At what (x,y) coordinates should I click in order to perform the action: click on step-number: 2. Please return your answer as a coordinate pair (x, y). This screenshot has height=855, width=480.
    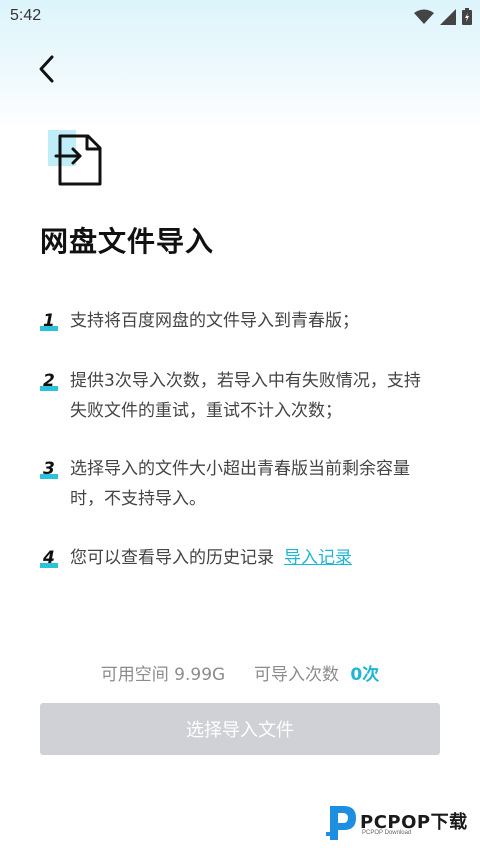
    Looking at the image, I should click on (55, 381).